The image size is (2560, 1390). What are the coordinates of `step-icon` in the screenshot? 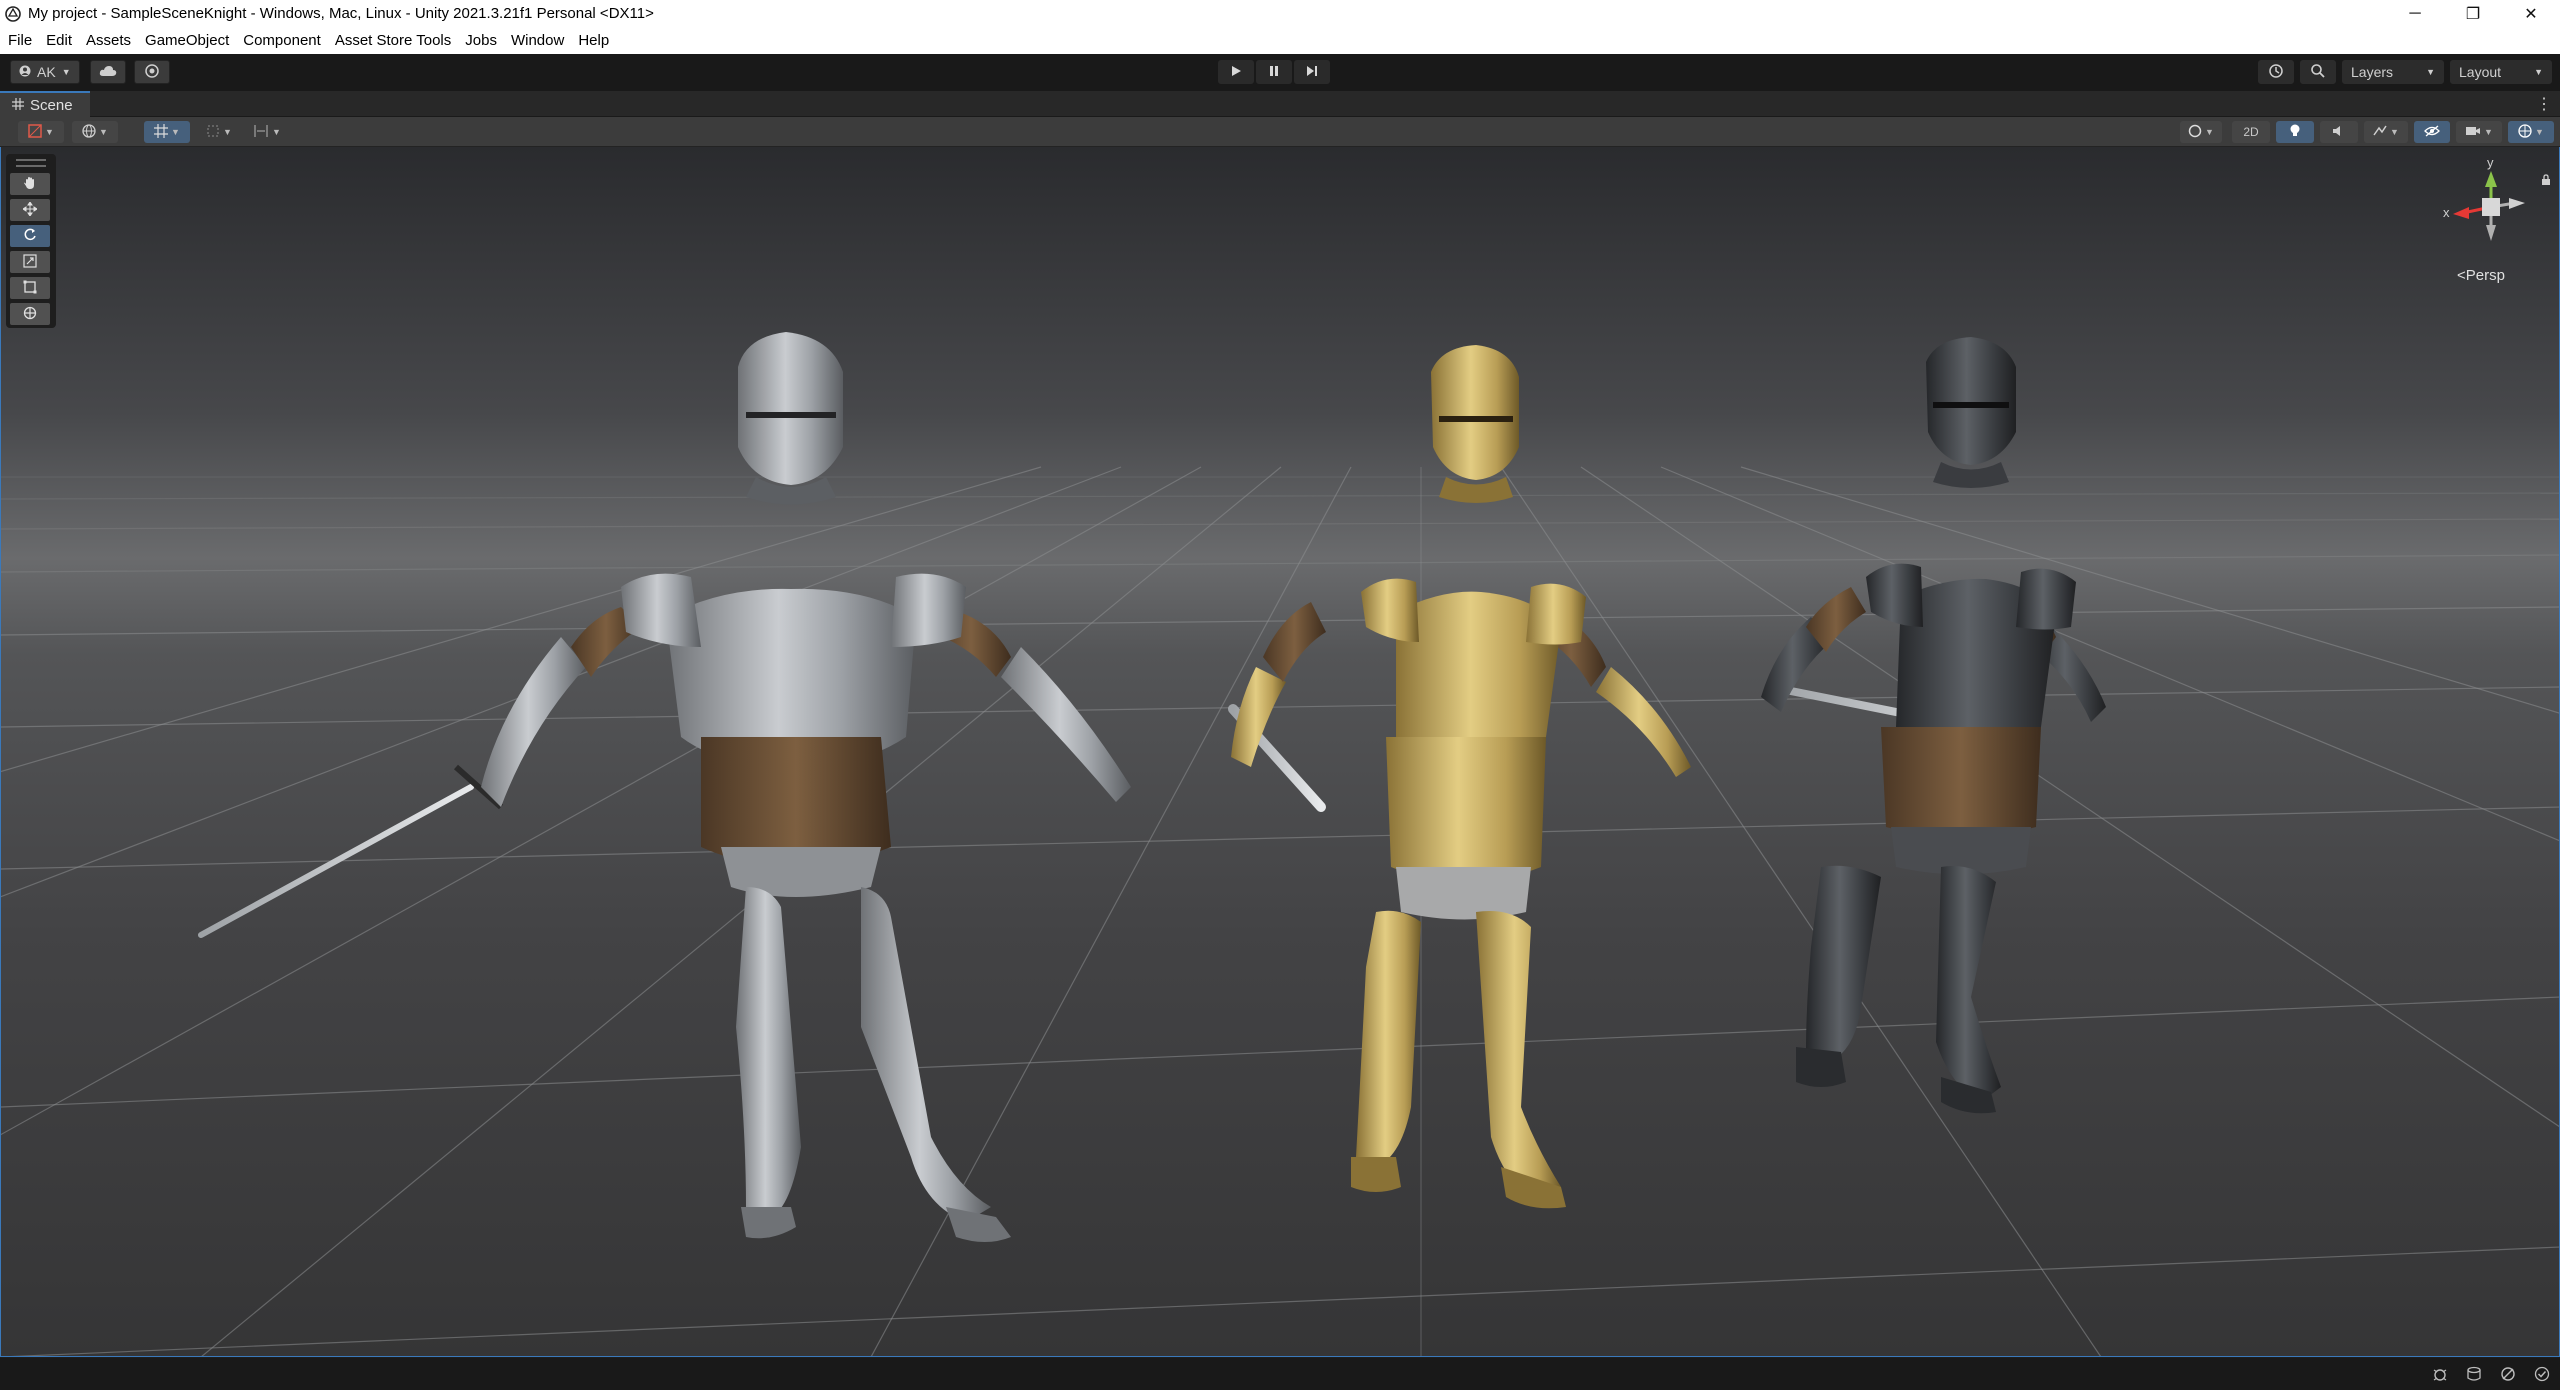 It's located at (1312, 72).